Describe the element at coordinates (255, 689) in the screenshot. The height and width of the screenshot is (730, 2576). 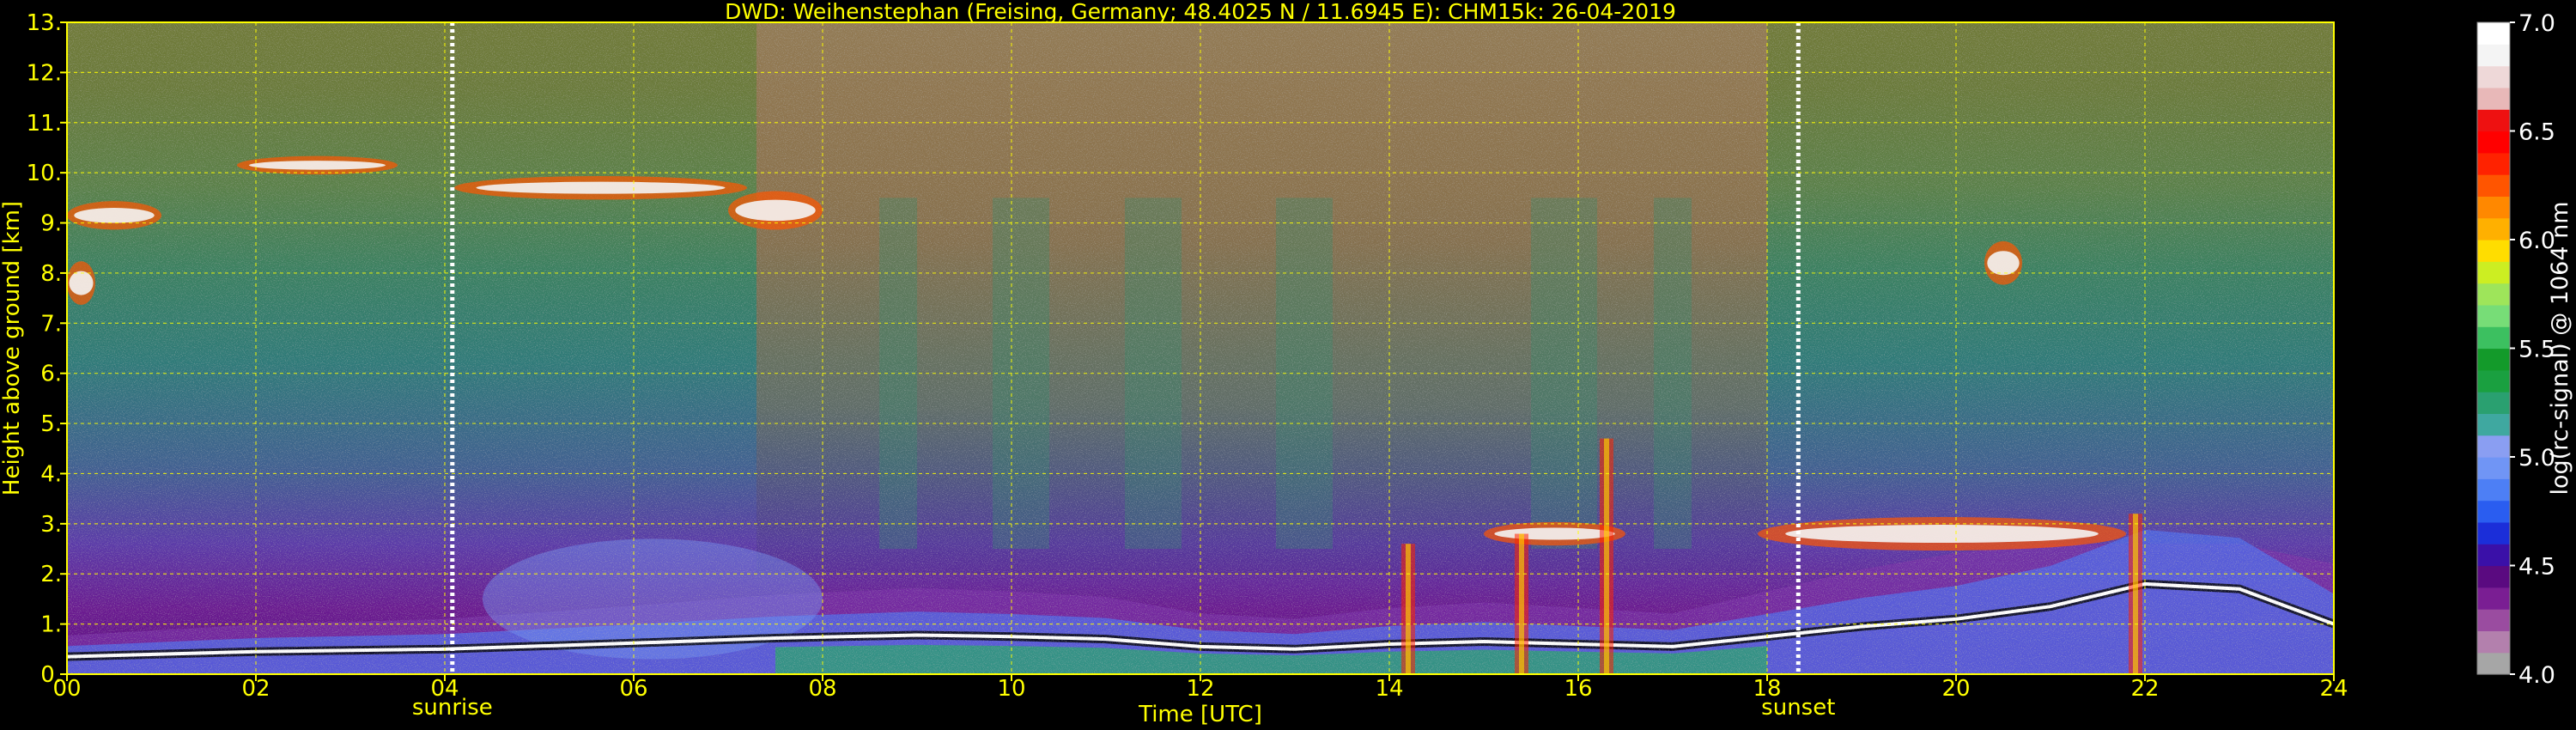
I see `x-tick-label: 02` at that location.